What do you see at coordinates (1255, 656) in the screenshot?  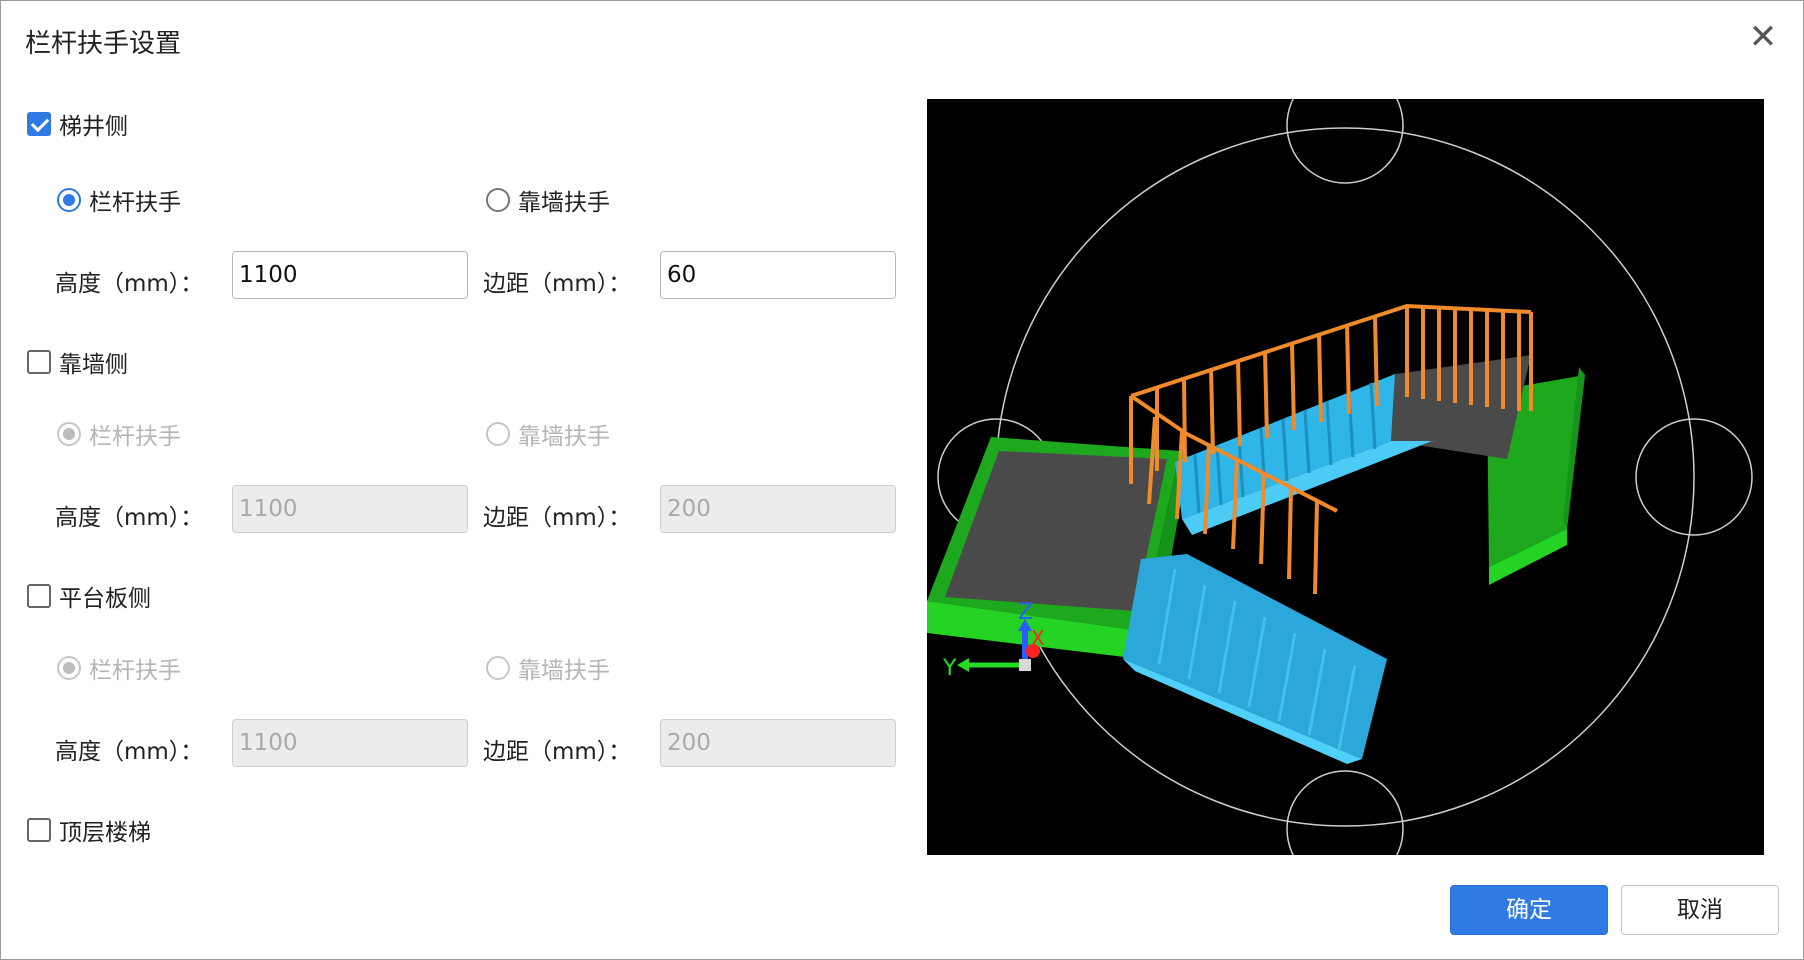 I see `lower-flight` at bounding box center [1255, 656].